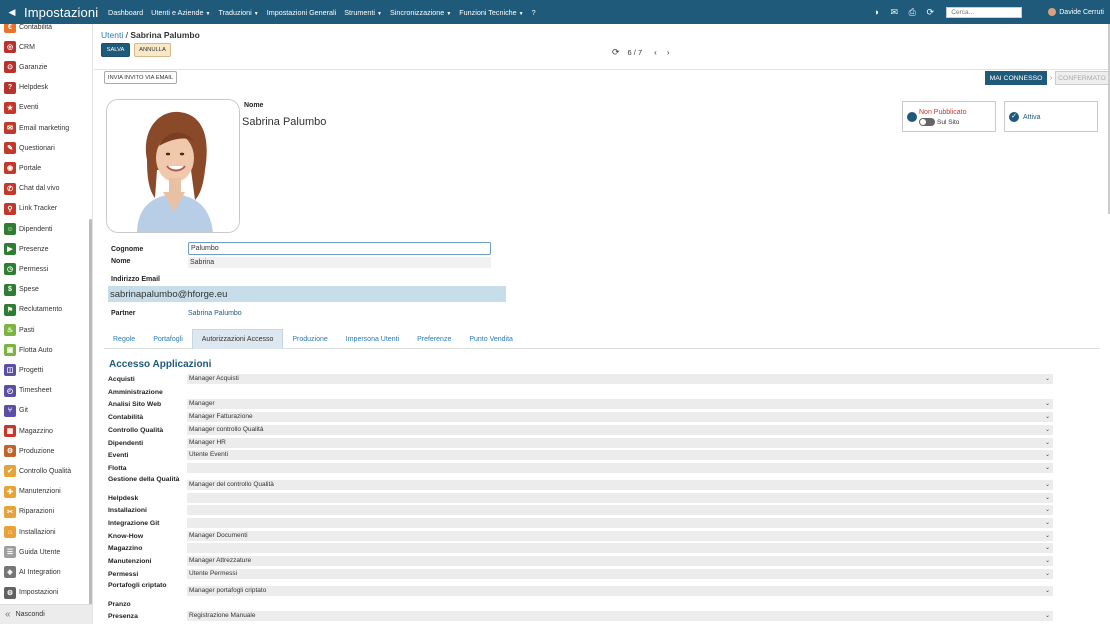  What do you see at coordinates (616, 52) in the screenshot?
I see `refresh-icon: ⟳` at bounding box center [616, 52].